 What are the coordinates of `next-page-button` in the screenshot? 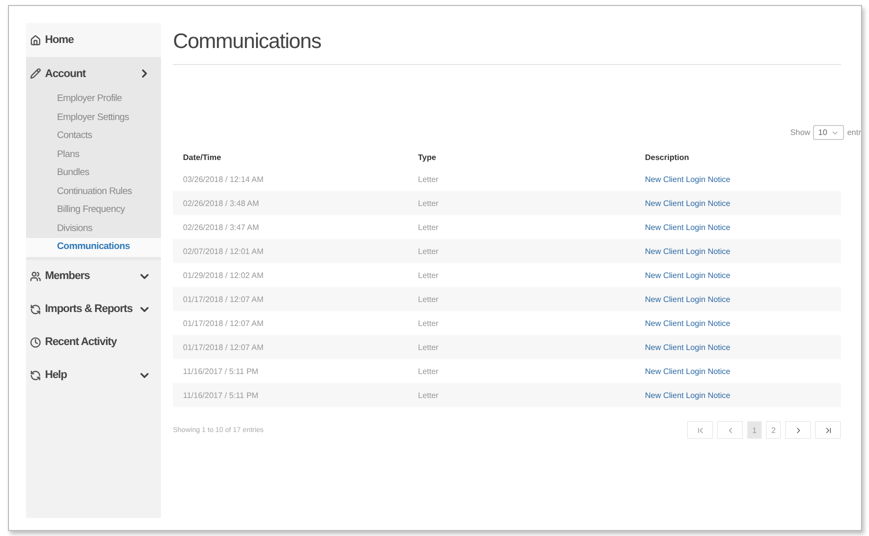 It's located at (798, 430).